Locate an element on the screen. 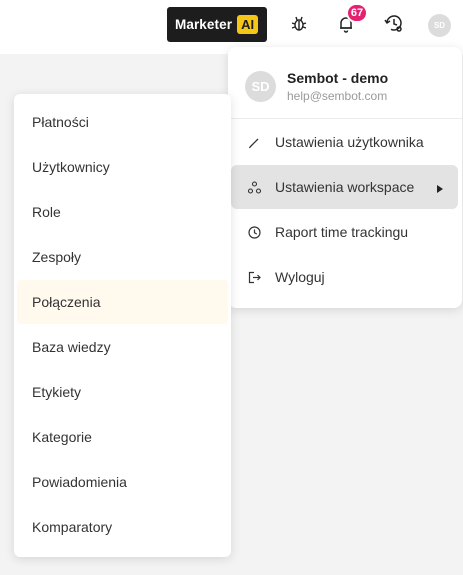 The height and width of the screenshot is (575, 463). submenu-item-connections: Połączenia is located at coordinates (122, 302).